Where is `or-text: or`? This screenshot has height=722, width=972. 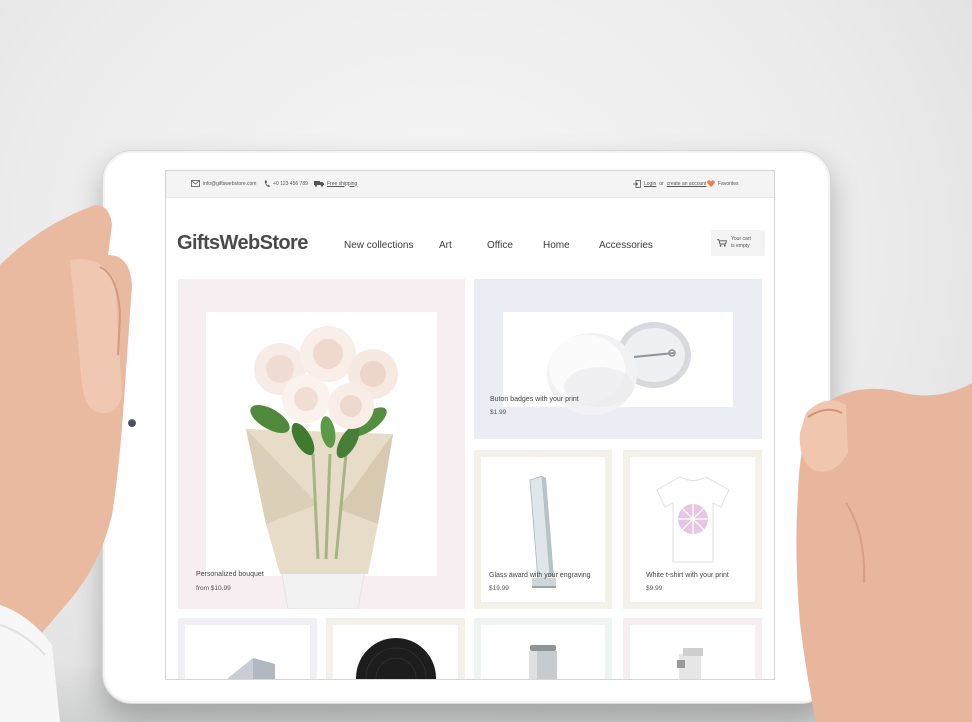
or-text: or is located at coordinates (661, 184).